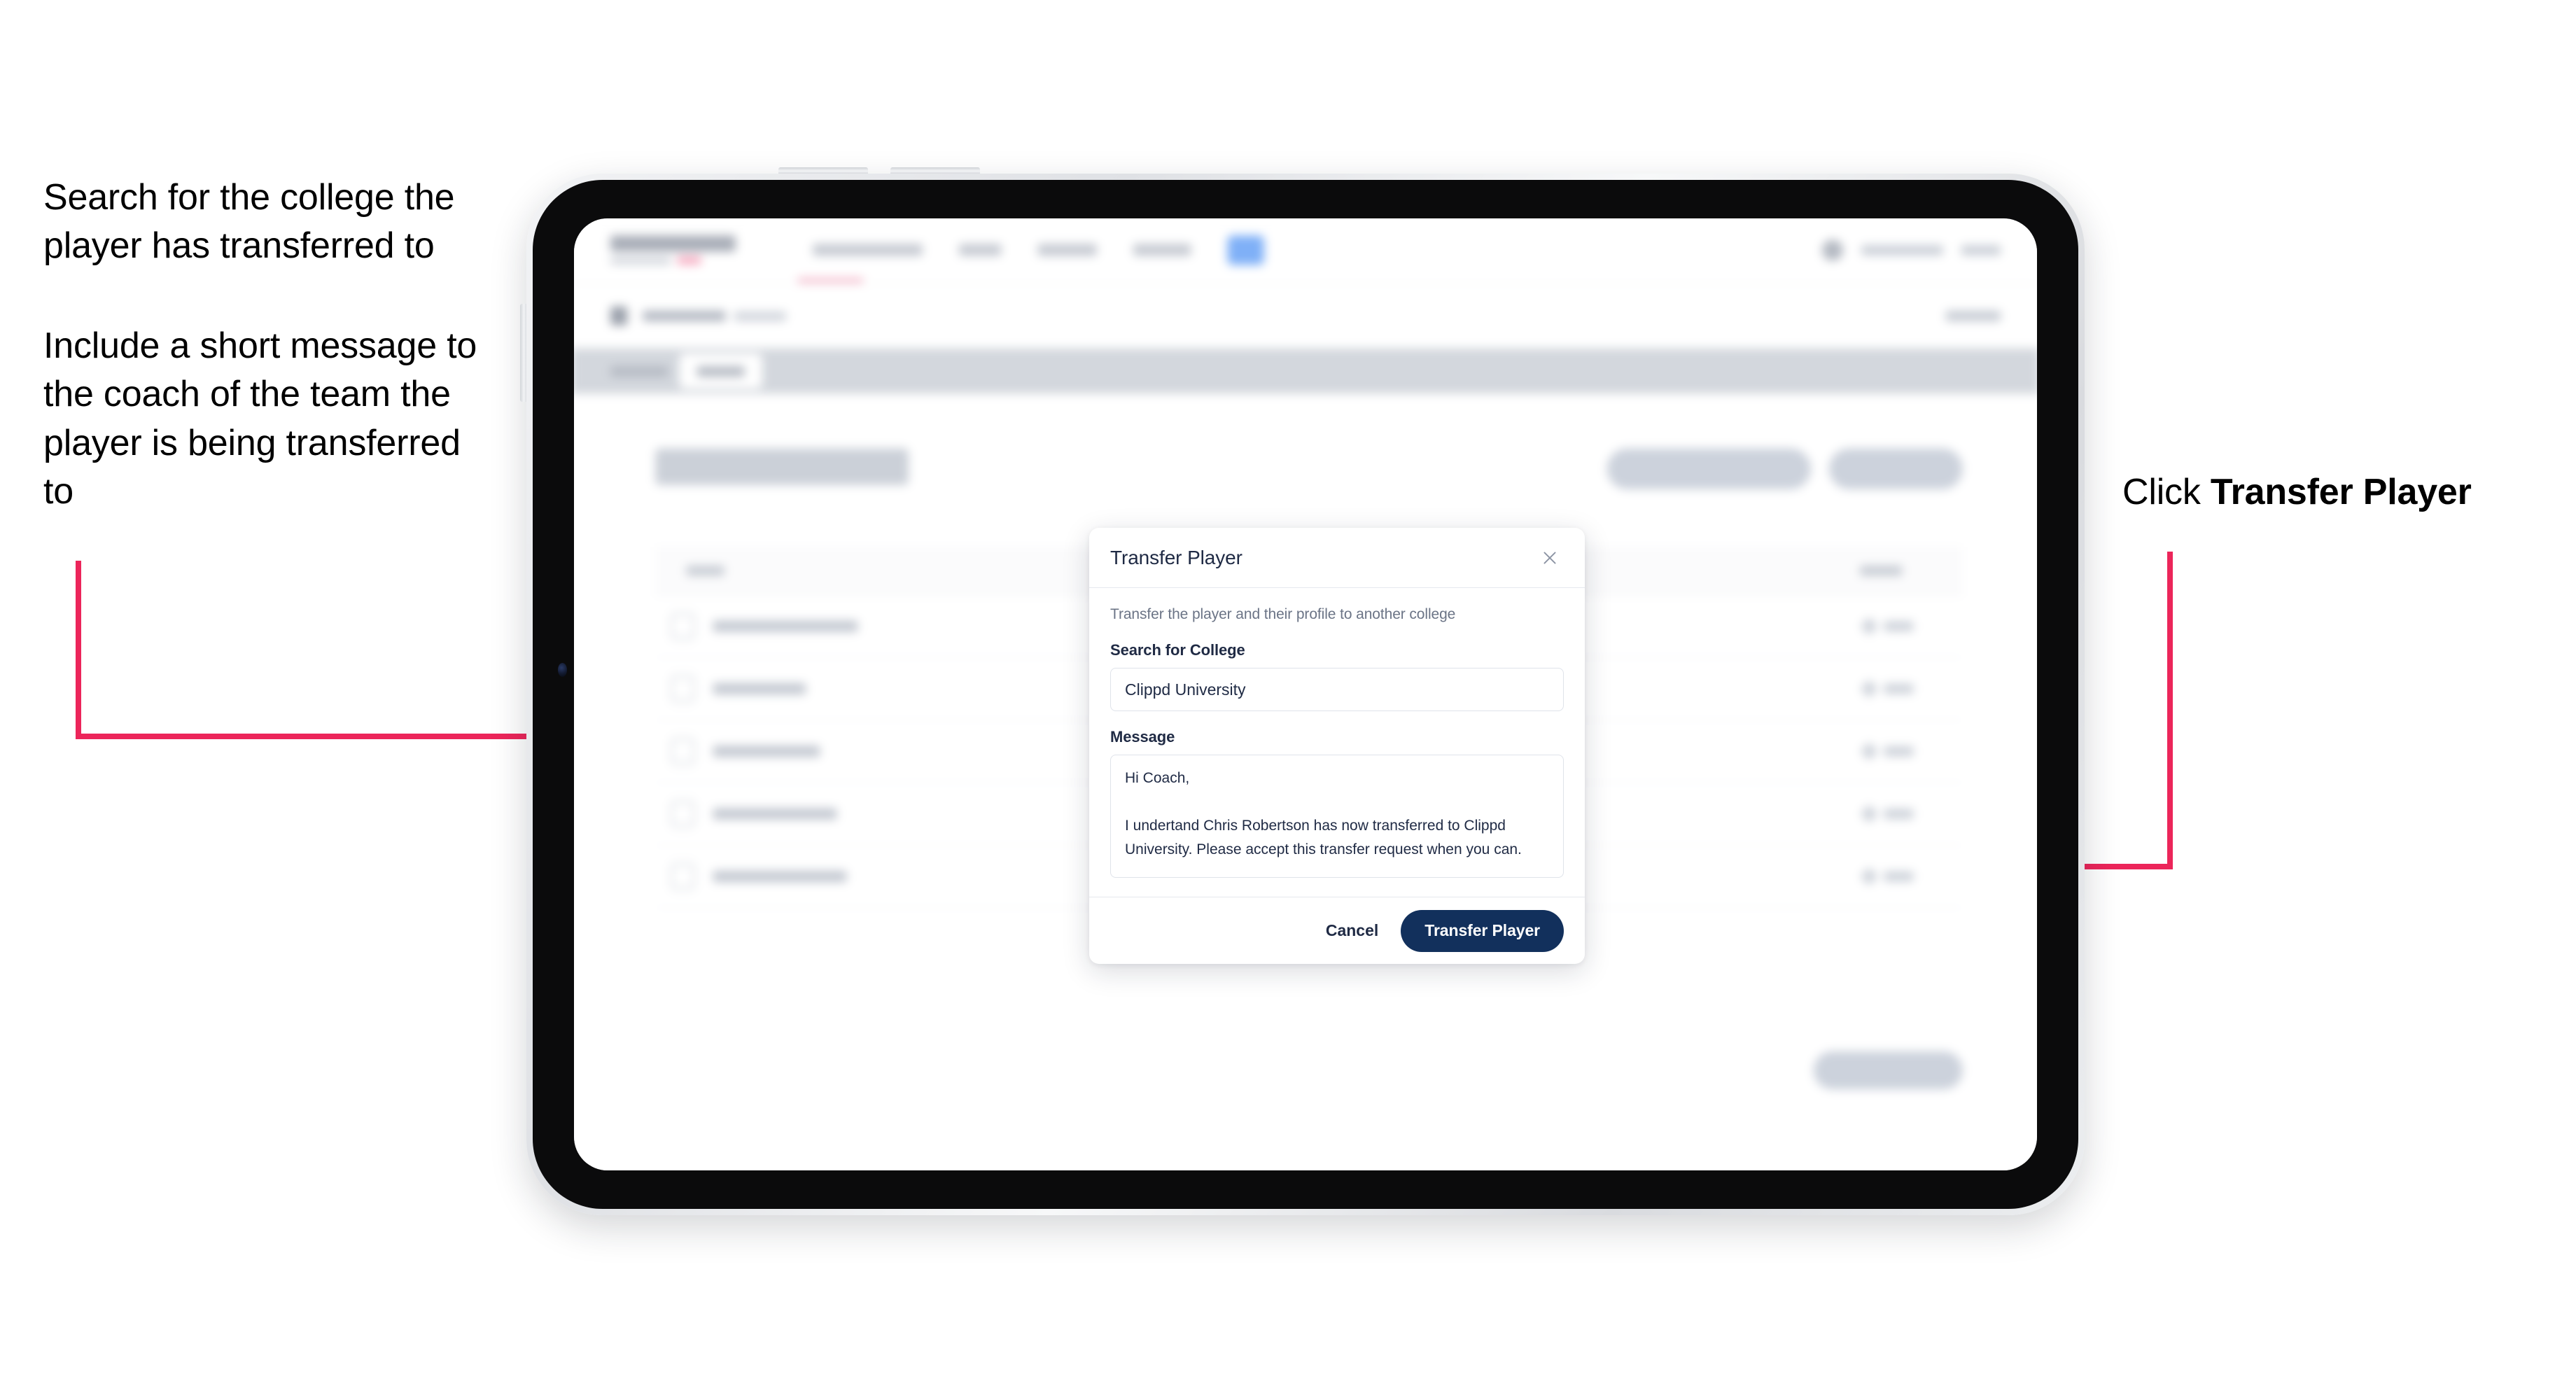 The image size is (2576, 1386). Describe the element at coordinates (1482, 930) in the screenshot. I see `transfer-player-button: Transfer Player` at that location.